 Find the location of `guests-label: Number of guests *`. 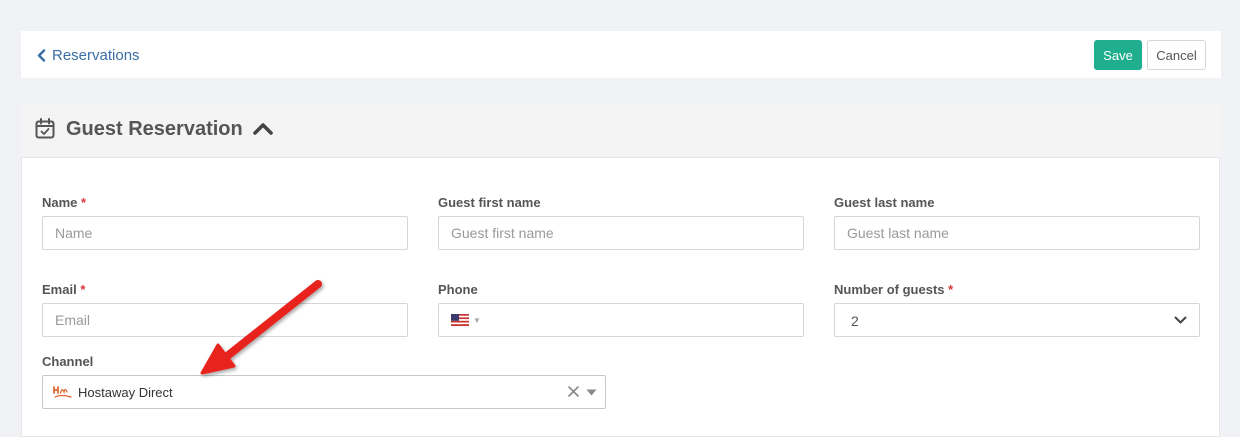

guests-label: Number of guests * is located at coordinates (893, 289).